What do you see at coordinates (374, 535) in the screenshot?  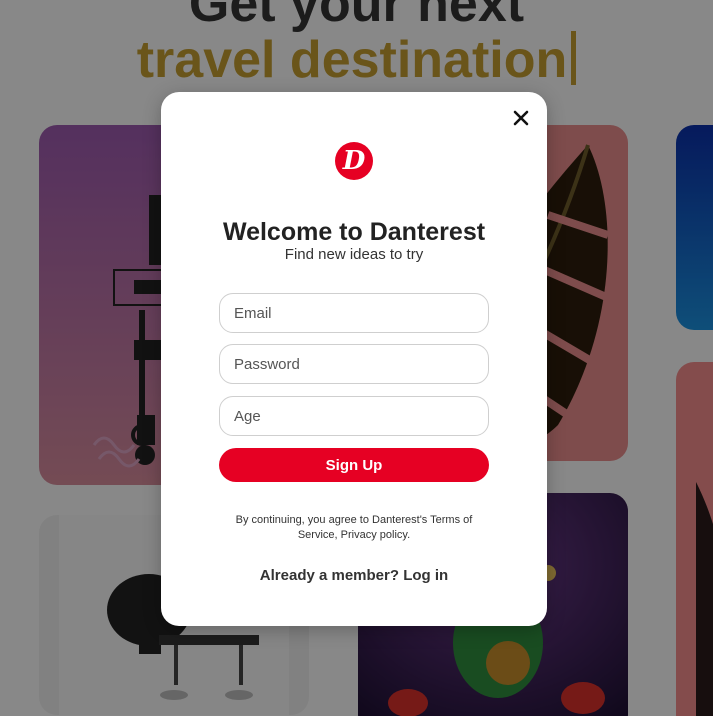 I see `privacy-policy-link: Privacy policy` at bounding box center [374, 535].